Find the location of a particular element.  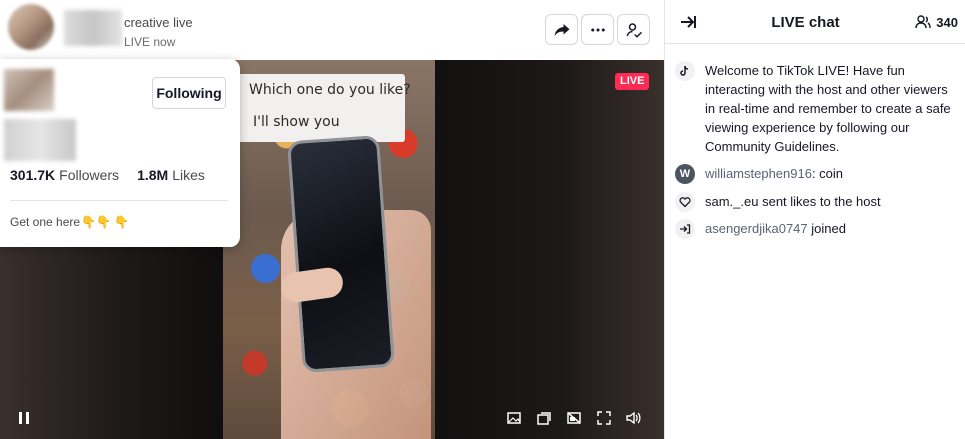

chat-title: LIVE chat is located at coordinates (805, 22).